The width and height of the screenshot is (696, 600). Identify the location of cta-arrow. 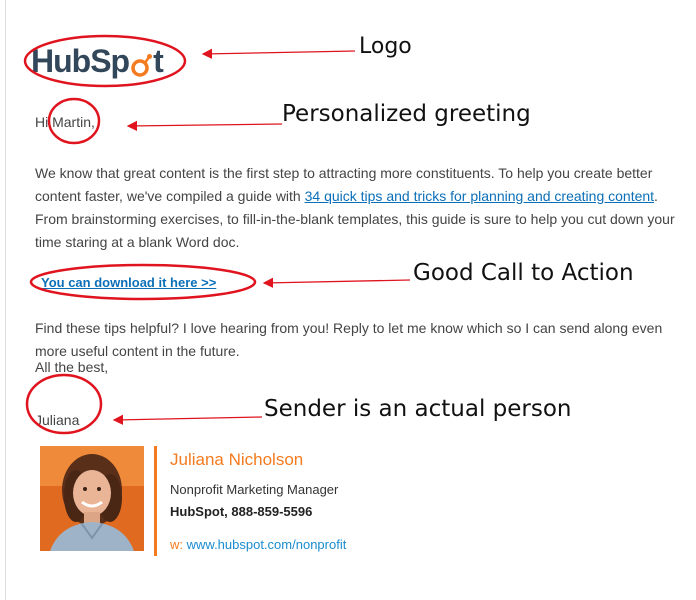
(336, 283).